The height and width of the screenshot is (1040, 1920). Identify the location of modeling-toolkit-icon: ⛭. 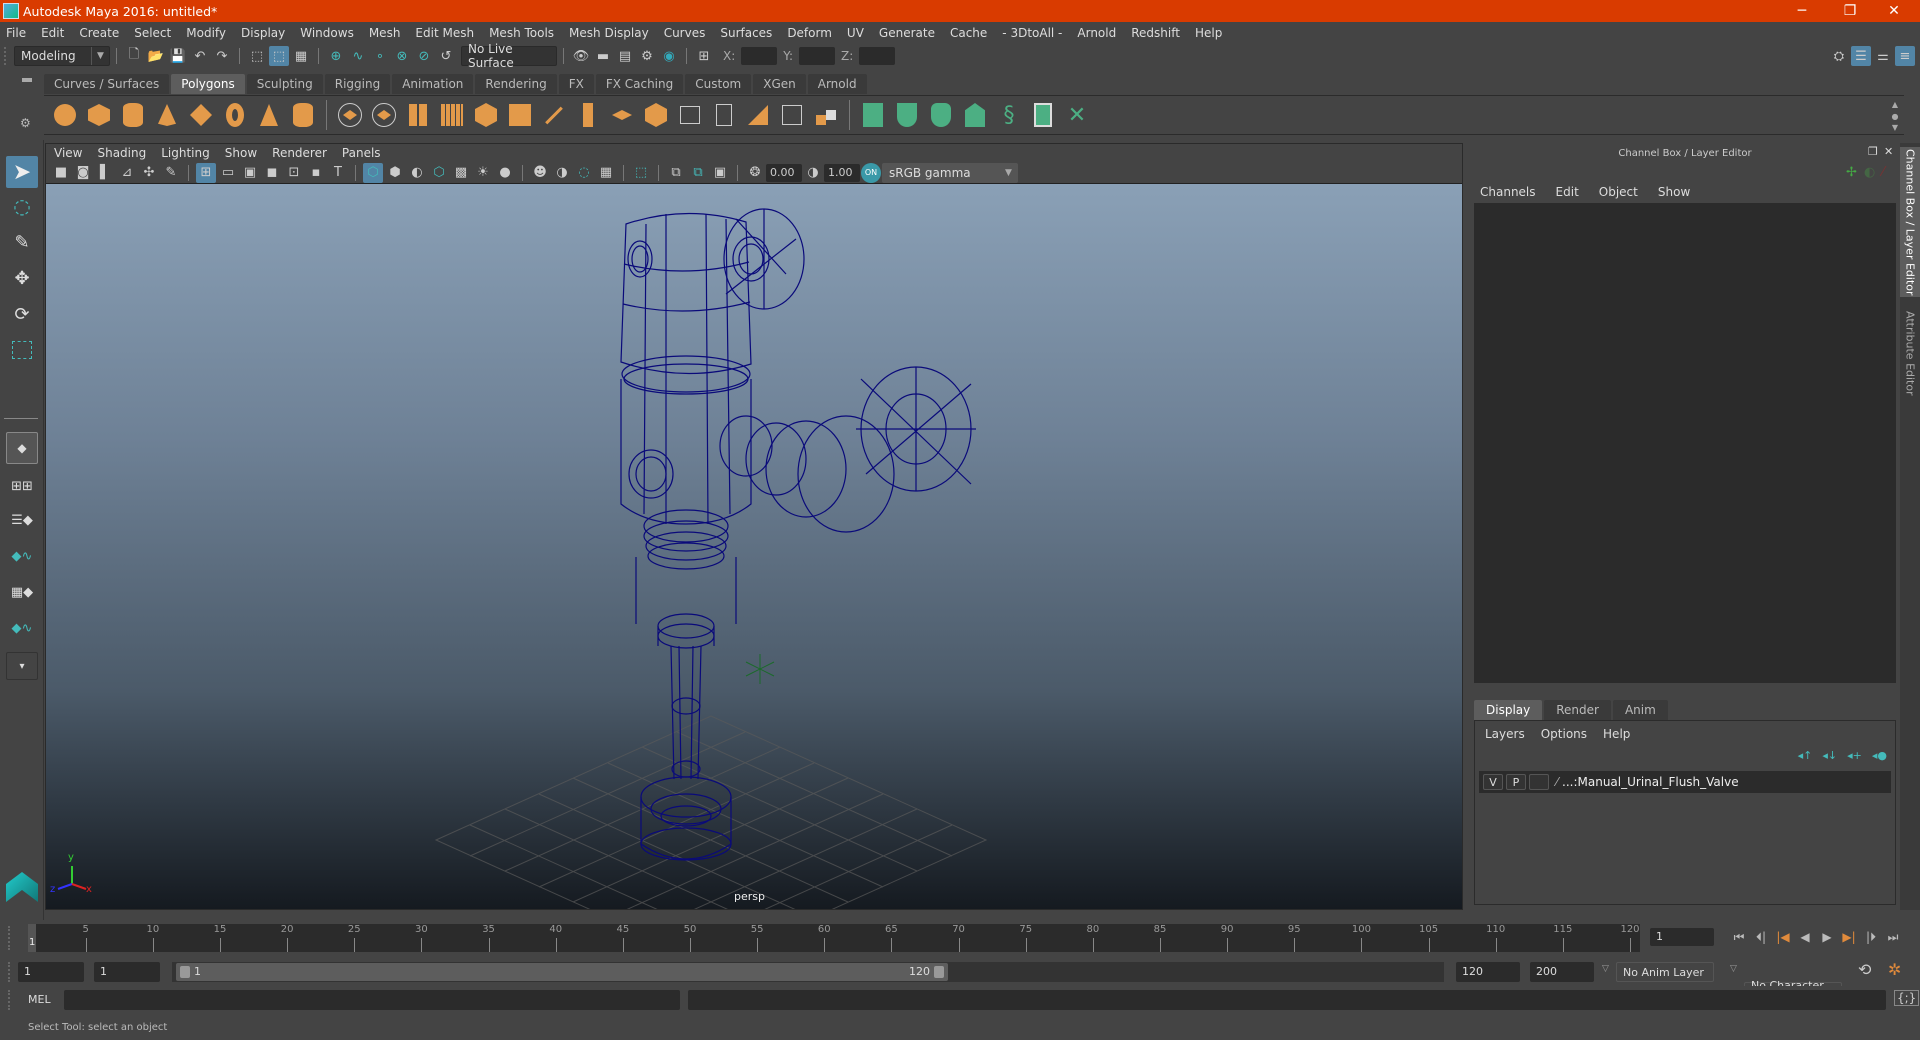
(1839, 56).